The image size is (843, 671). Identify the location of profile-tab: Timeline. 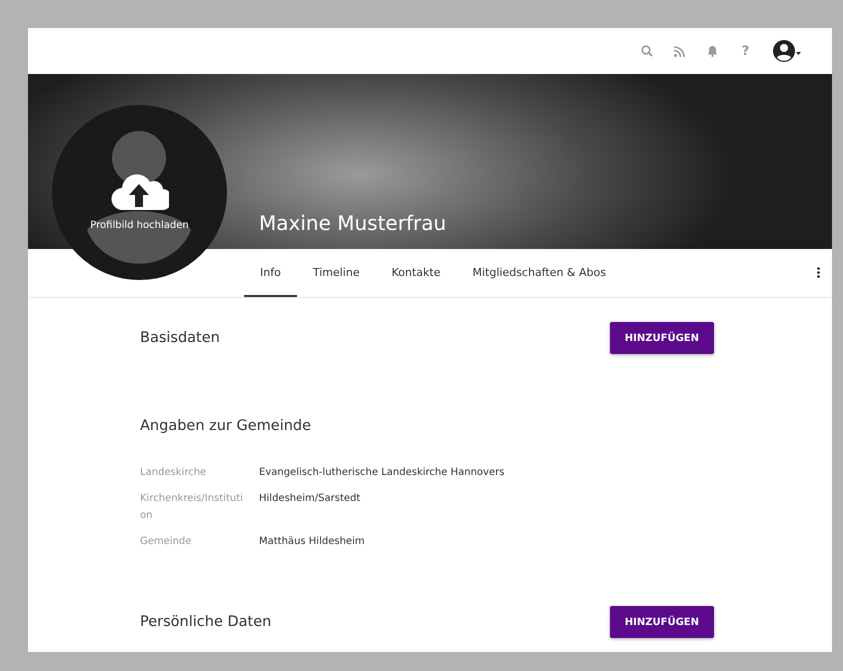
(336, 273).